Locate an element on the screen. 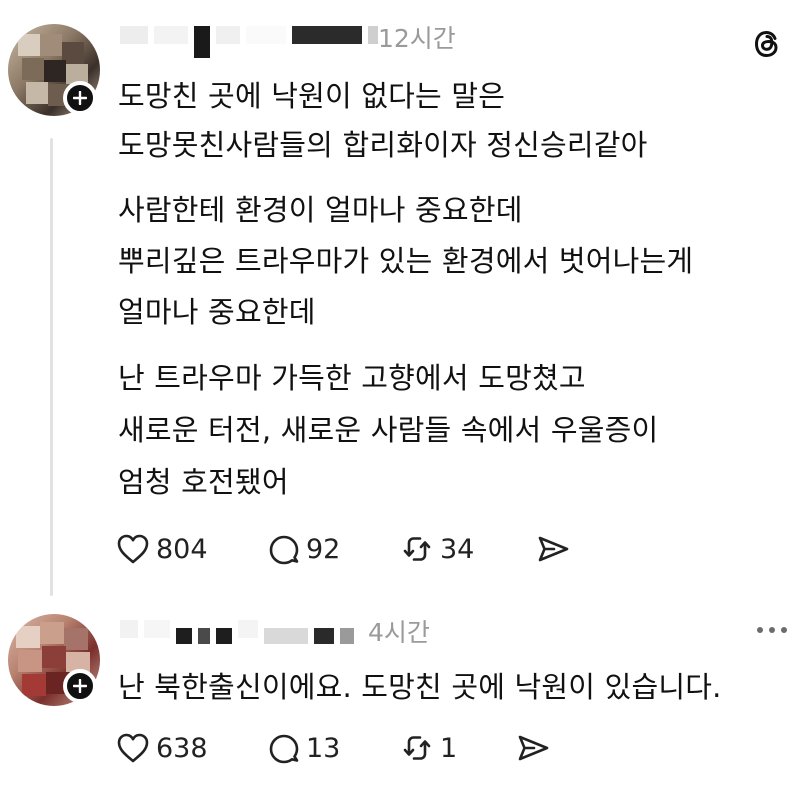  post-text-line: 도망못친사람들의 합리화이자 정신승리같아 is located at coordinates (383, 145).